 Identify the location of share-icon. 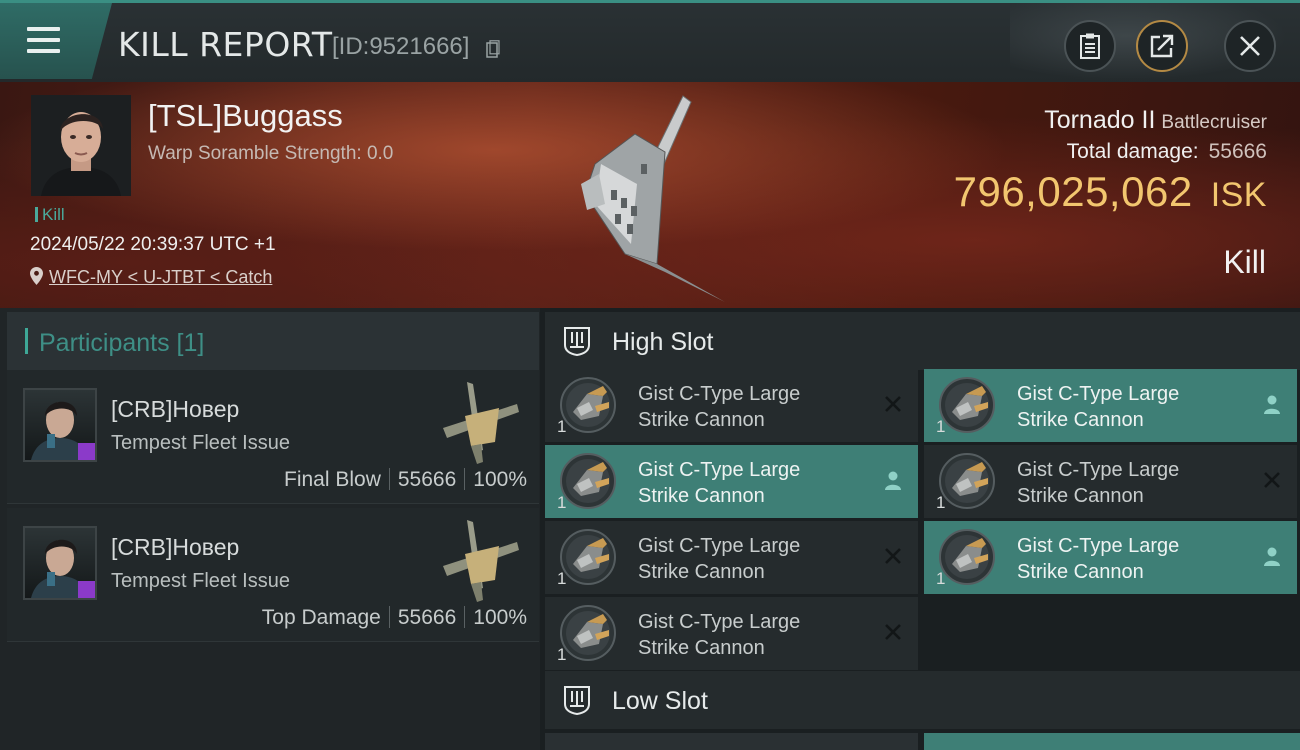
(1162, 46).